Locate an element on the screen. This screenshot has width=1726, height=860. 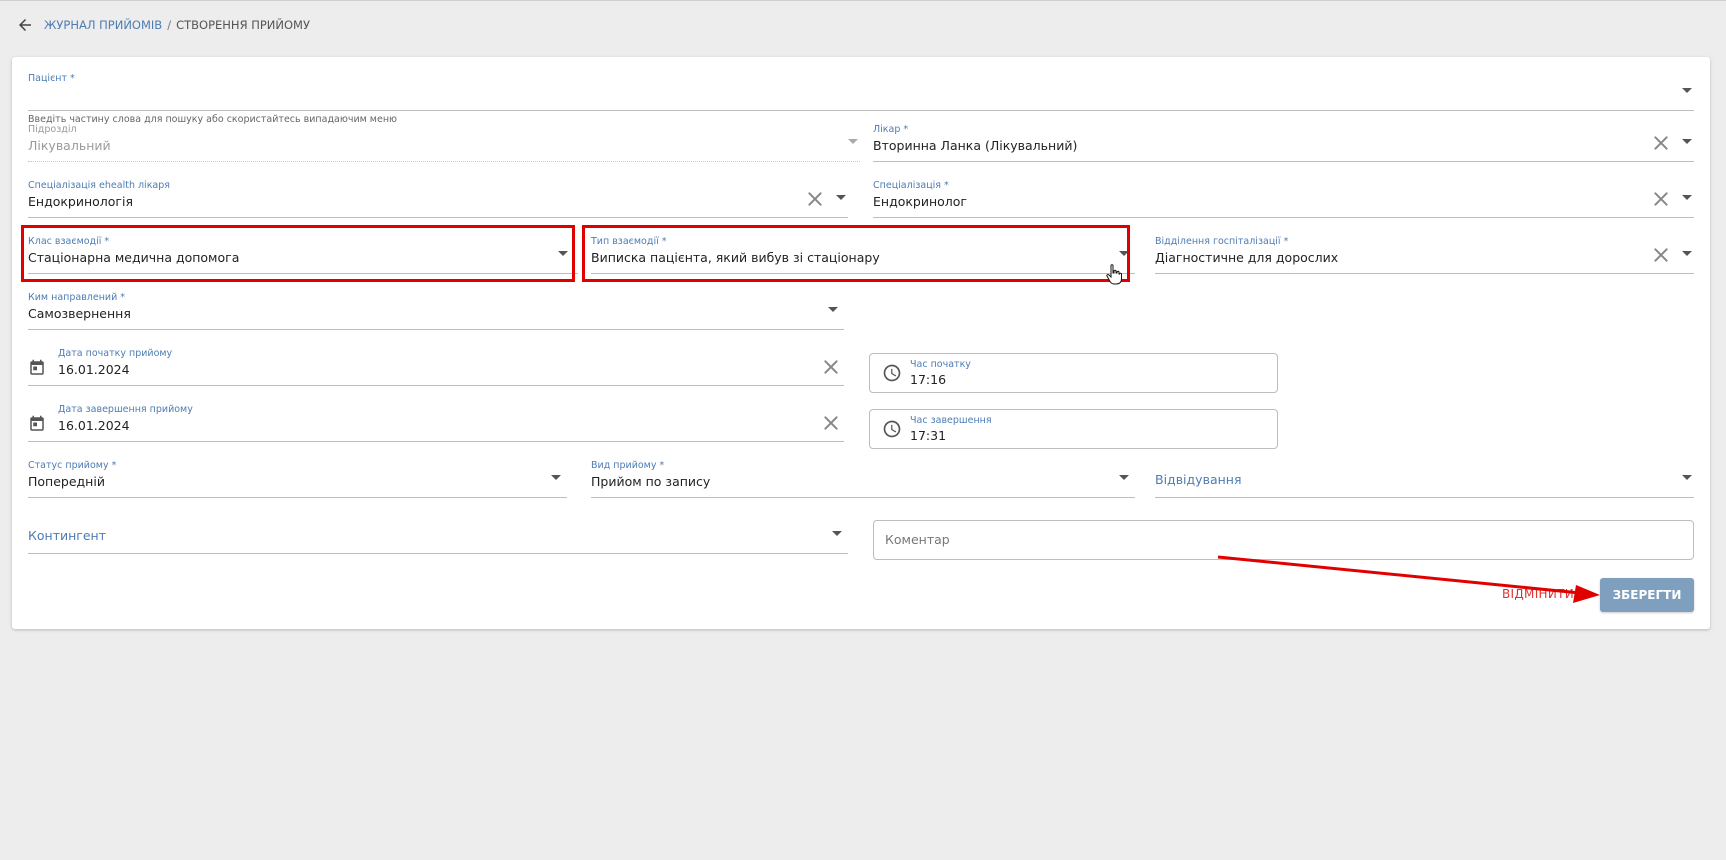
visit-kind-select: Вид прийому * Прийом по запису is located at coordinates (863, 479).